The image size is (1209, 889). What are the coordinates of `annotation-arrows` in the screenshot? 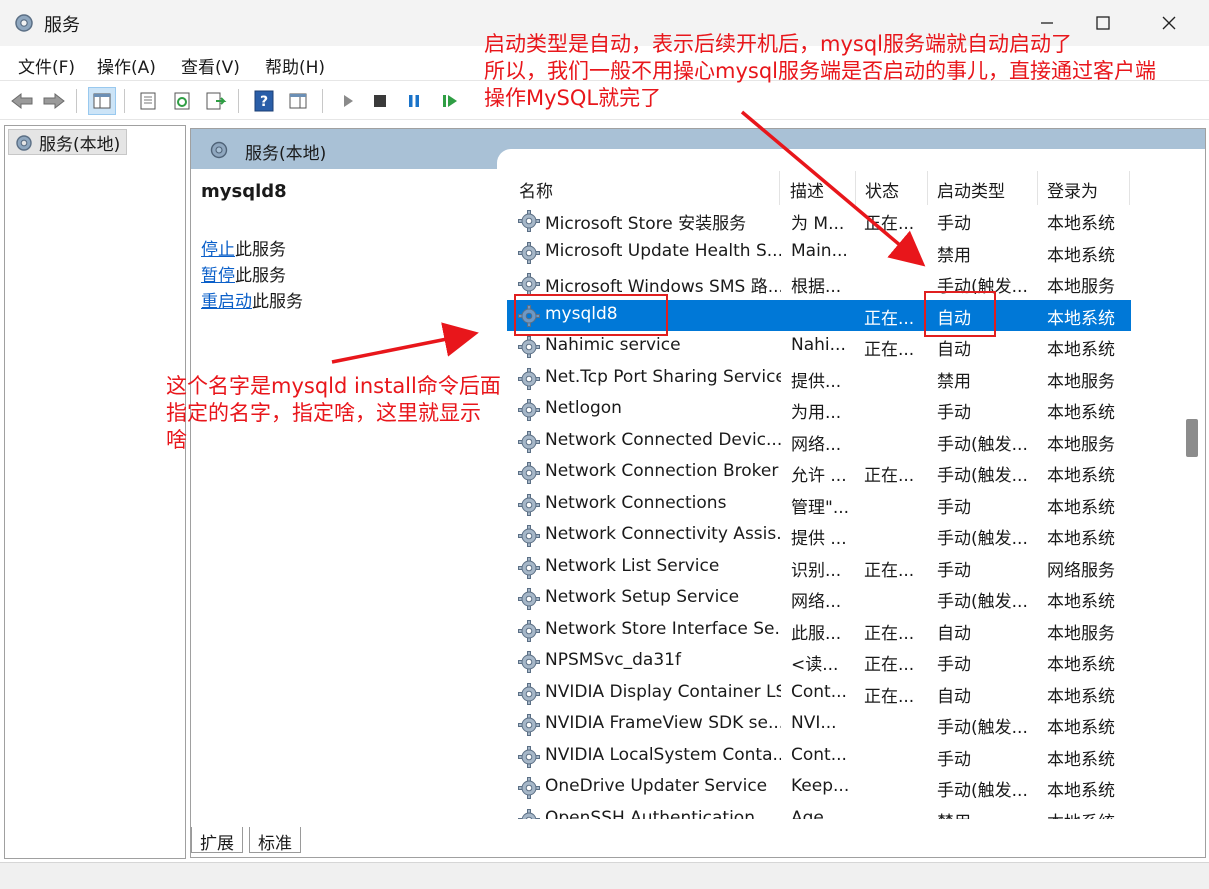 It's located at (628, 237).